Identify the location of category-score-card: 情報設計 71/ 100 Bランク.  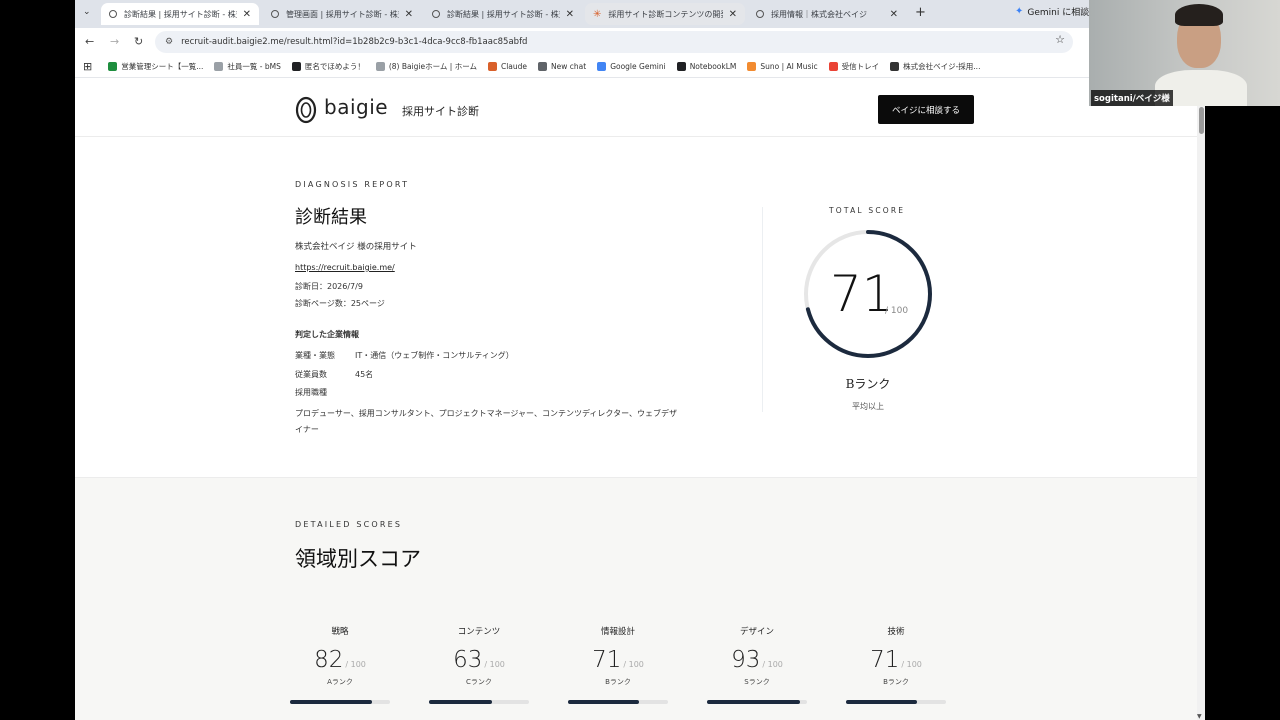
(618, 664).